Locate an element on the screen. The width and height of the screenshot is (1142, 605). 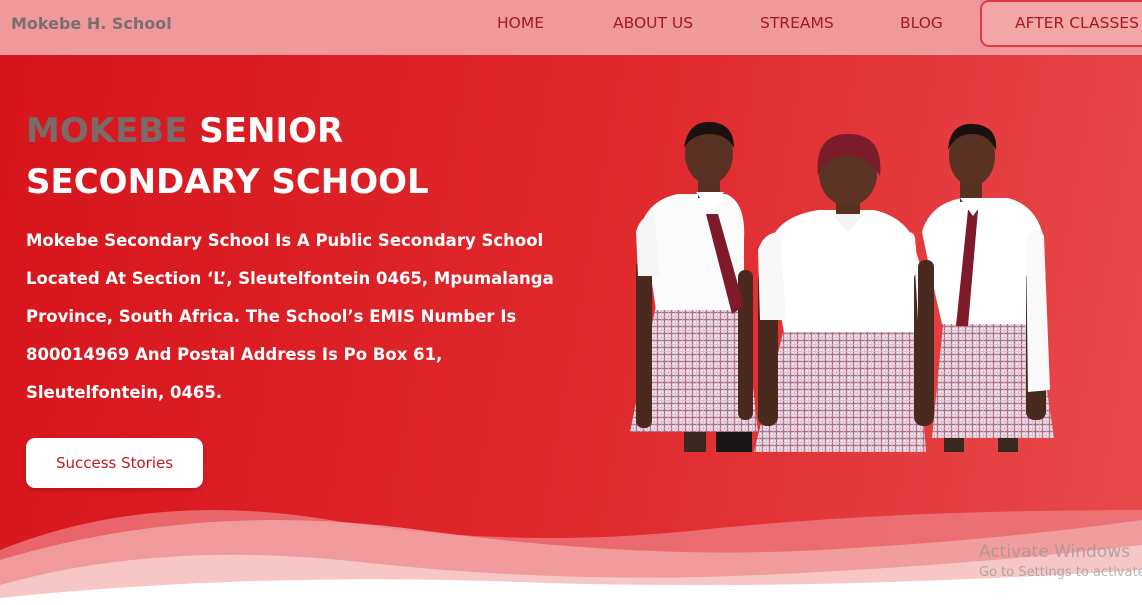
student-right is located at coordinates (986, 287).